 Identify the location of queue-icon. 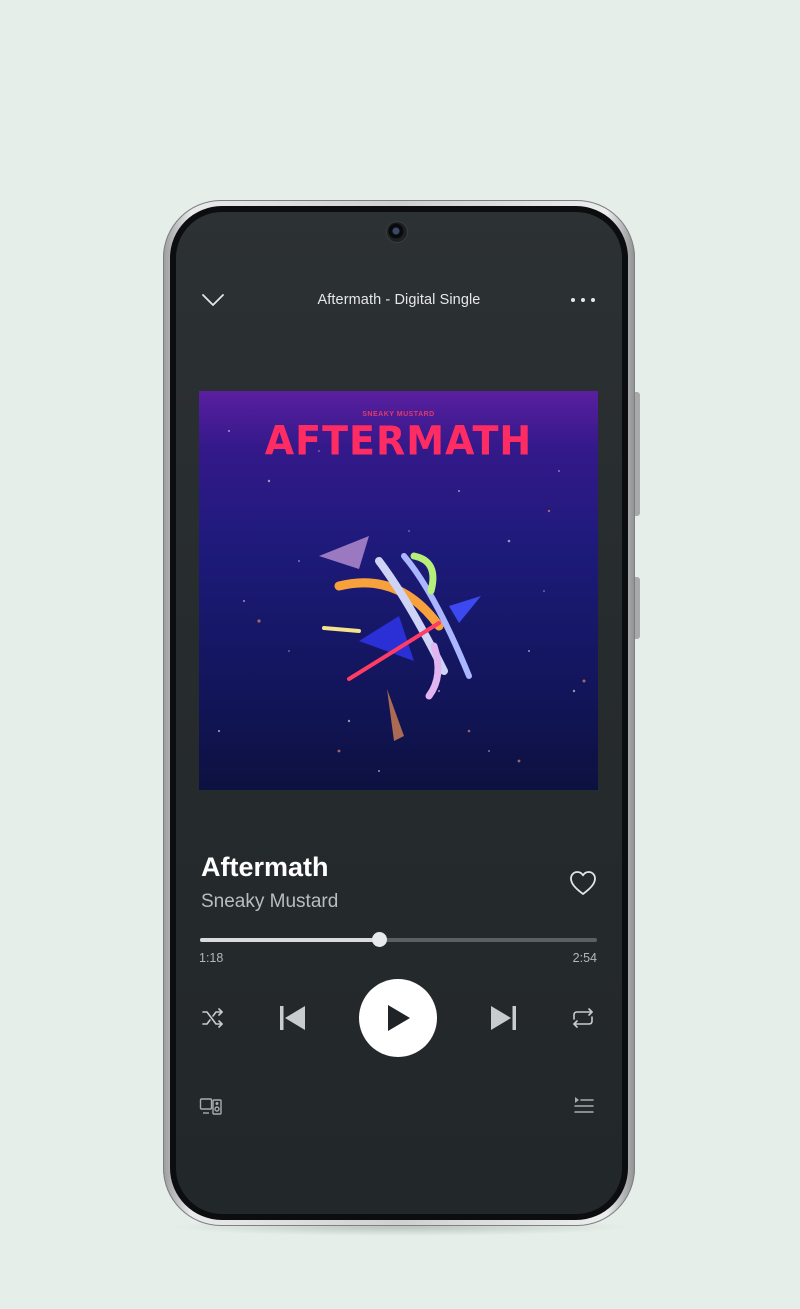
(584, 1105).